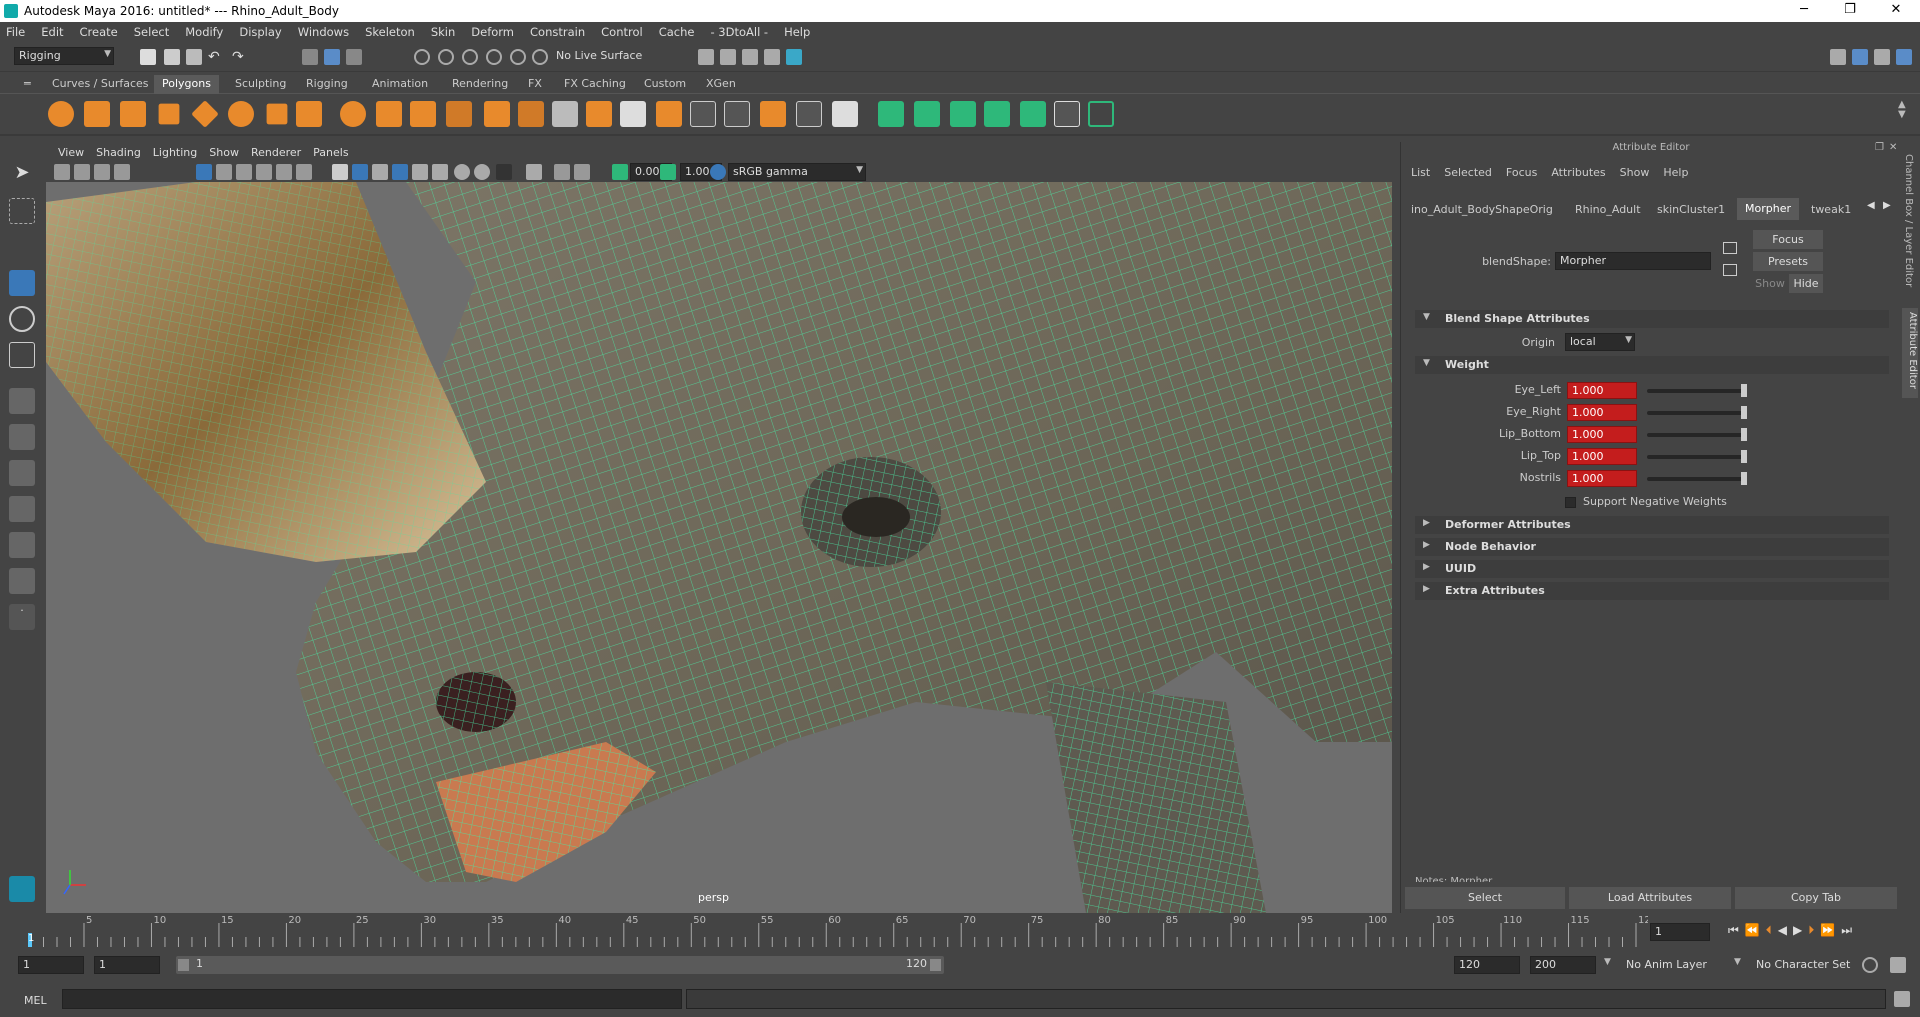 This screenshot has height=1017, width=1920. Describe the element at coordinates (216, 57) in the screenshot. I see `undo-icon: ↶` at that location.